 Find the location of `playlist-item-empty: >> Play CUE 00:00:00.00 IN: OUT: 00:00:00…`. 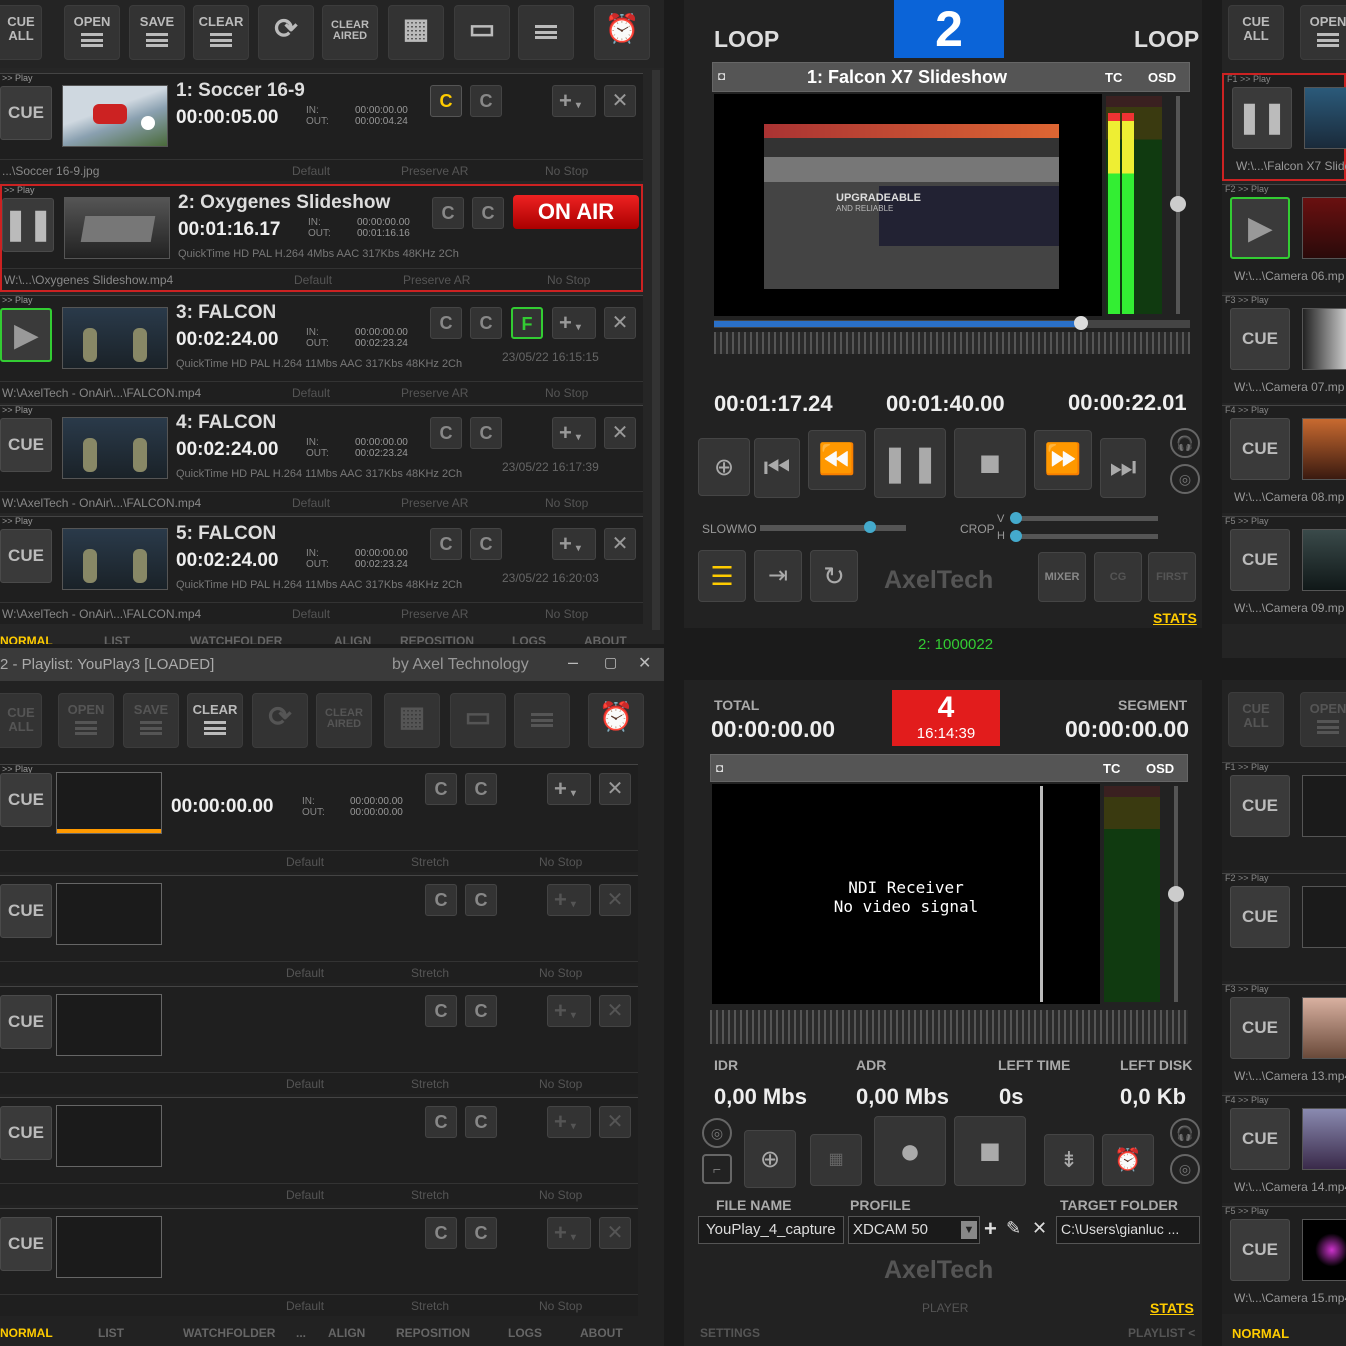

playlist-item-empty: >> Play CUE 00:00:00.00 IN: OUT: 00:00:00… is located at coordinates (319, 818).